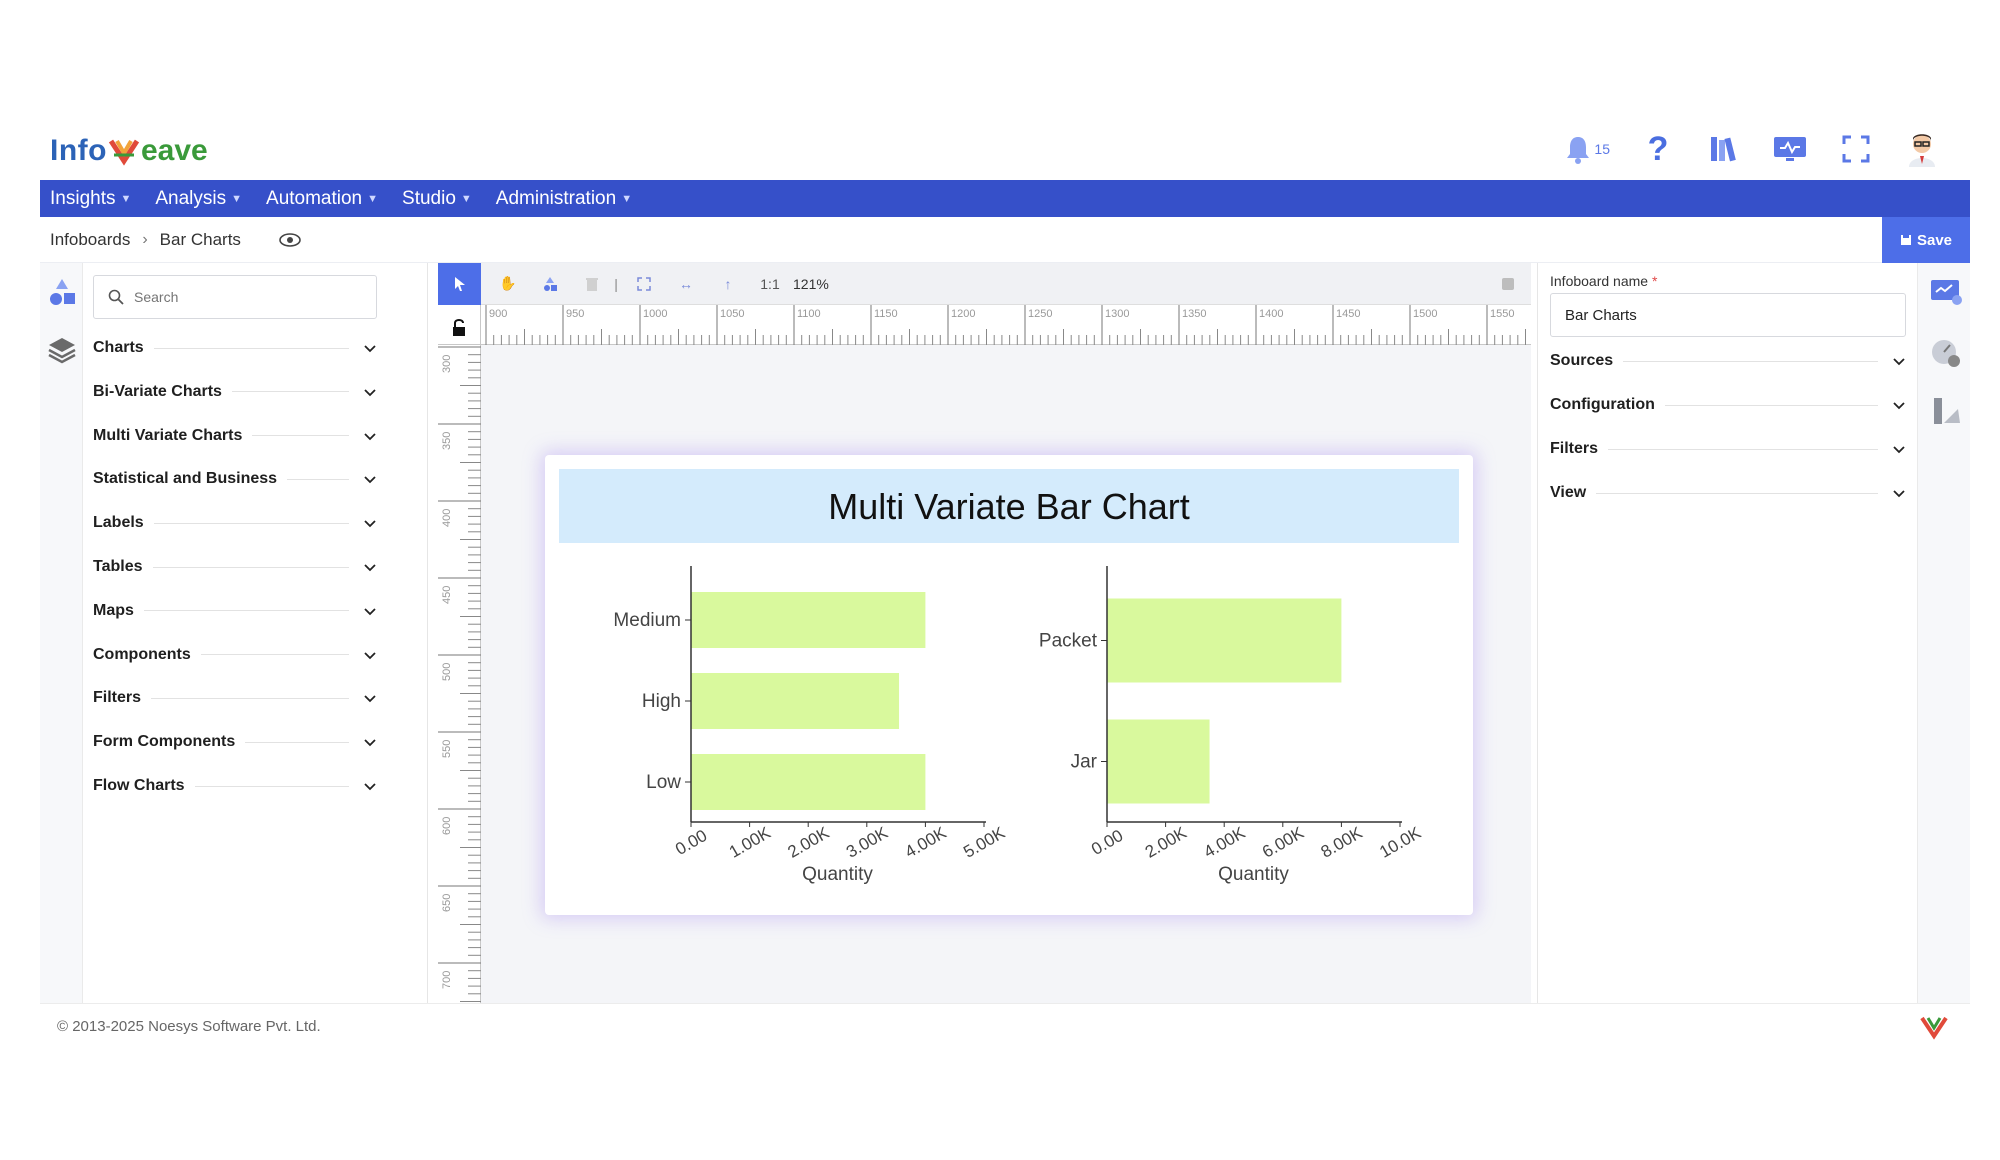 This screenshot has width=2000, height=1160. Describe the element at coordinates (290, 239) in the screenshot. I see `eye-icon` at that location.